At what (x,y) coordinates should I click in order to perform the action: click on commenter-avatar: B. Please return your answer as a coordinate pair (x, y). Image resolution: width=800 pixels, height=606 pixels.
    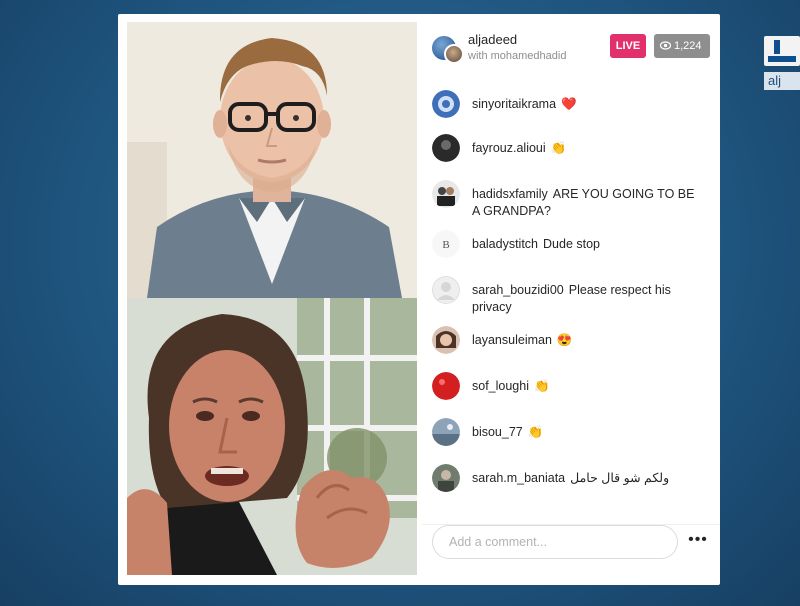
    Looking at the image, I should click on (446, 244).